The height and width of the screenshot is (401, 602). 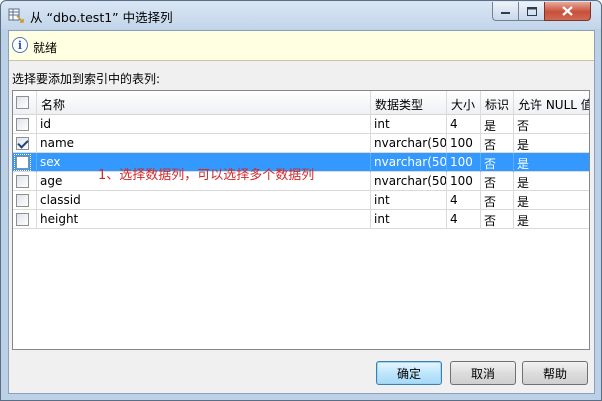 I want to click on info-icon: i, so click(x=20, y=45).